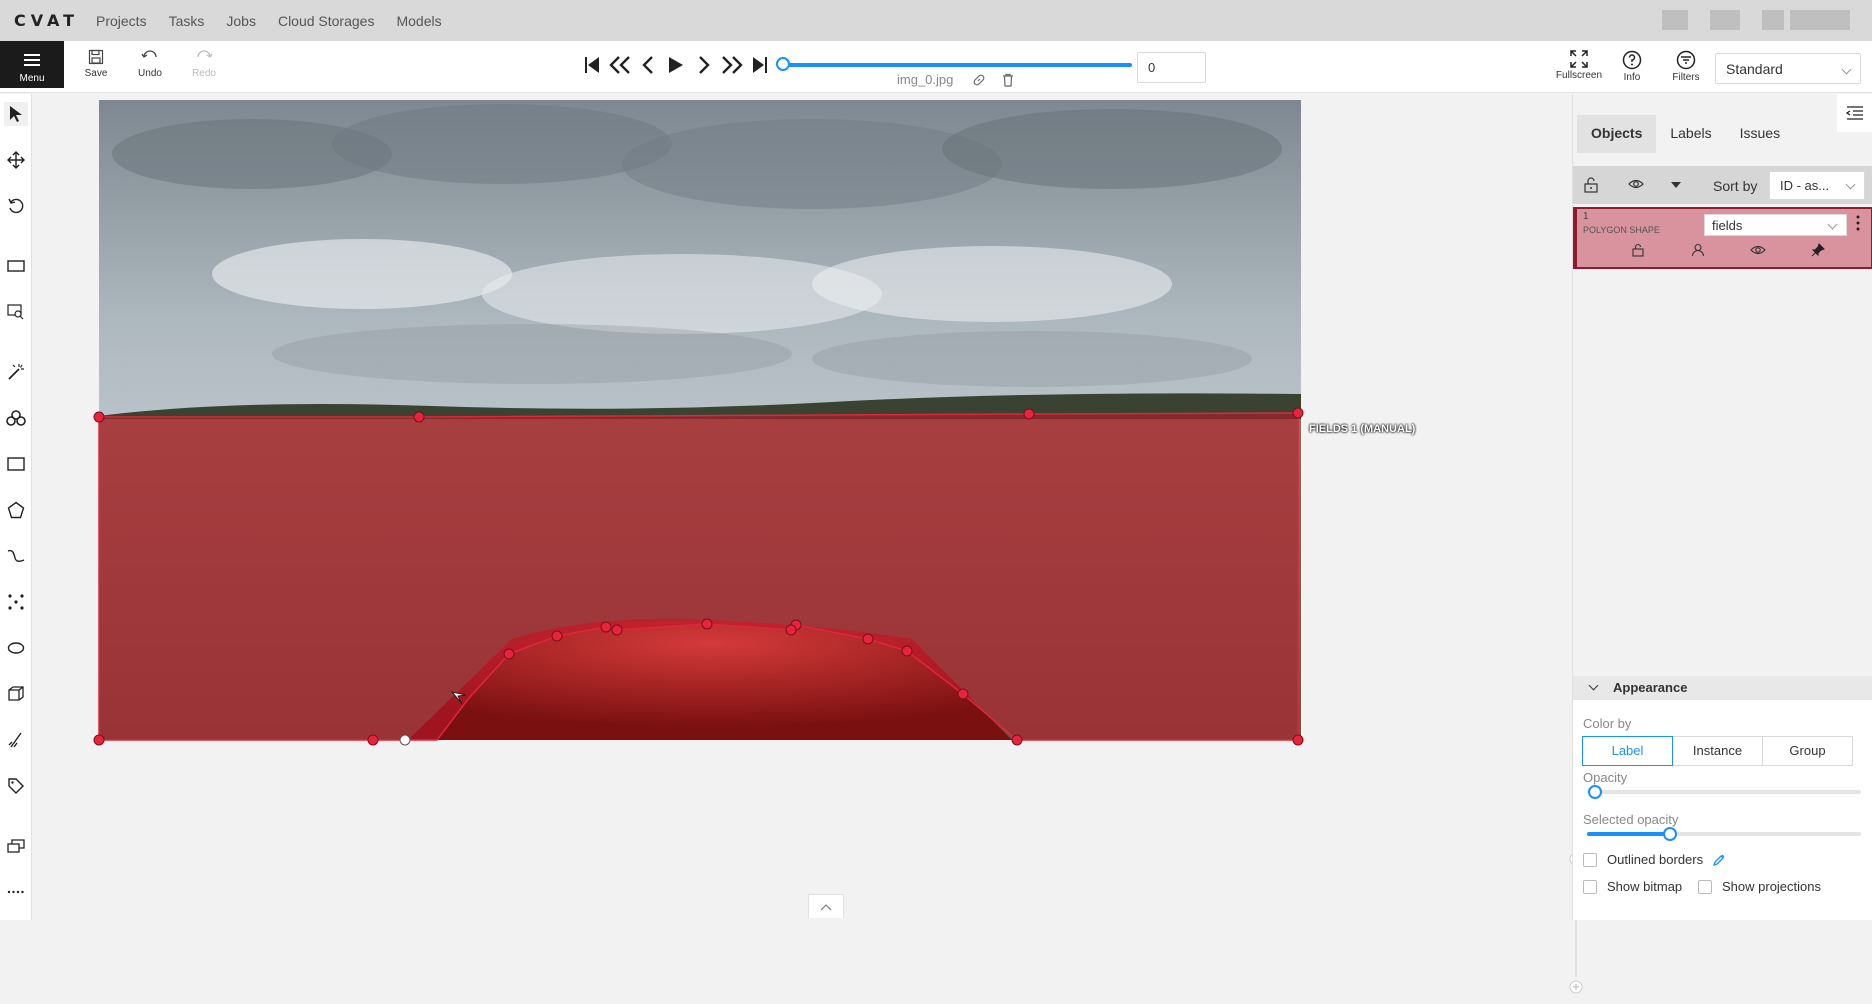 This screenshot has width=1872, height=1004. Describe the element at coordinates (1591, 185) in the screenshot. I see `unlock-all-icon` at that location.